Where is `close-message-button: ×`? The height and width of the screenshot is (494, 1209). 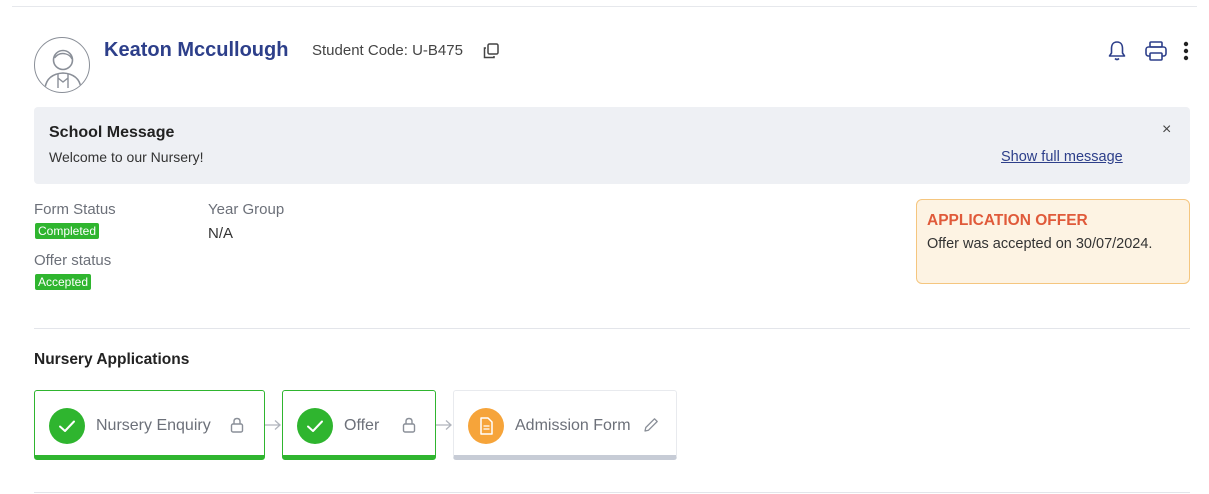
close-message-button: × is located at coordinates (1166, 130).